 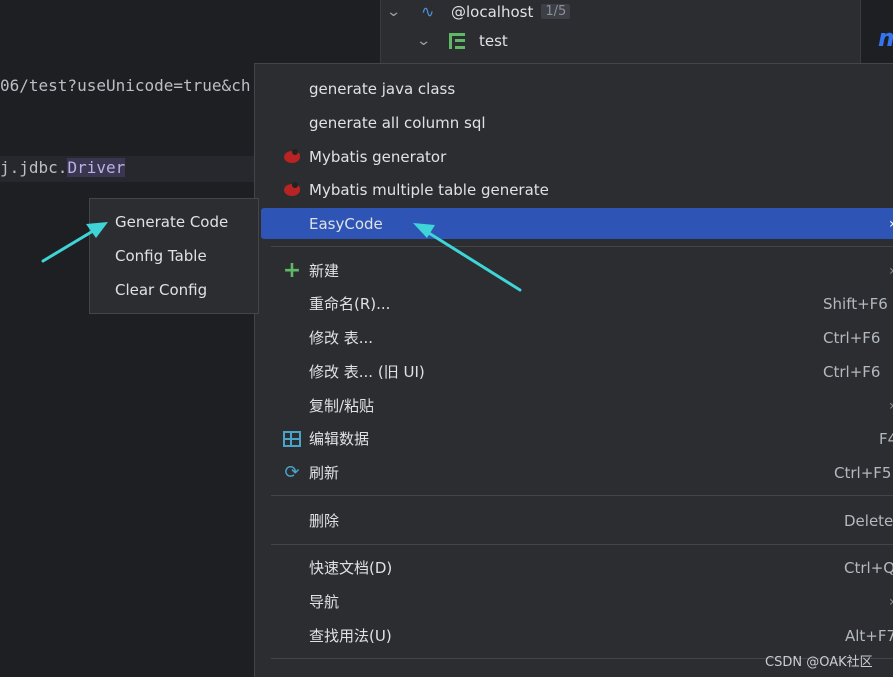 What do you see at coordinates (74, 242) in the screenshot?
I see `annotation-arrow-submenu` at bounding box center [74, 242].